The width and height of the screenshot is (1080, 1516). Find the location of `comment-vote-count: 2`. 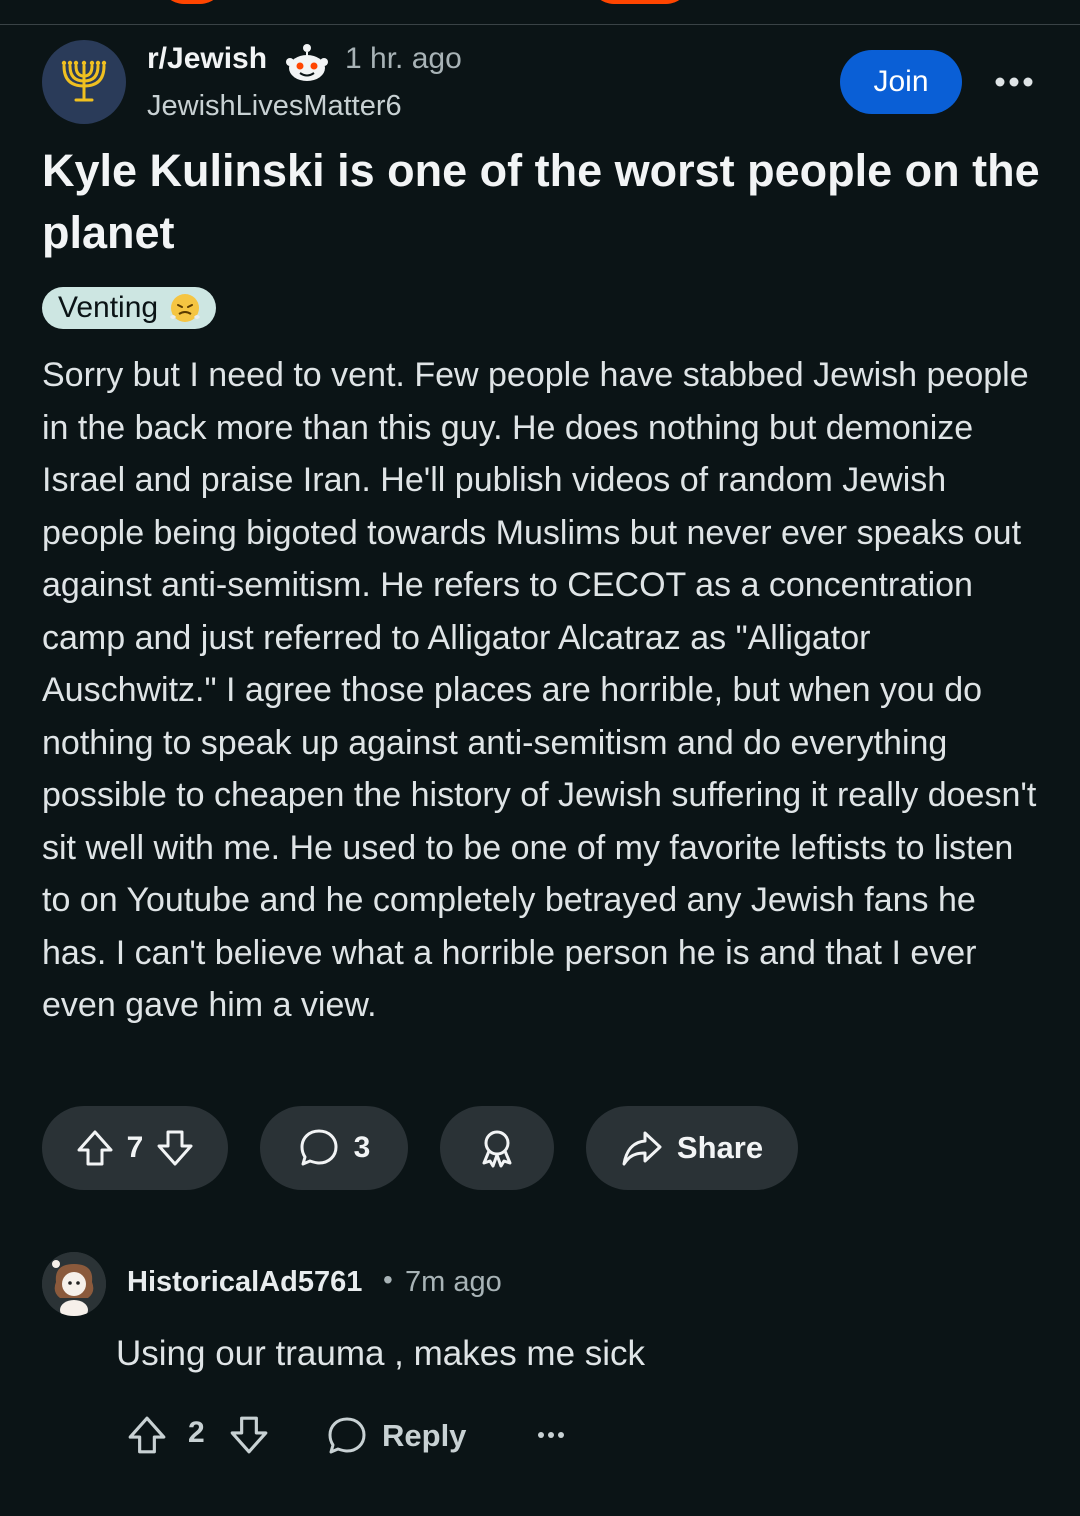

comment-vote-count: 2 is located at coordinates (196, 1432).